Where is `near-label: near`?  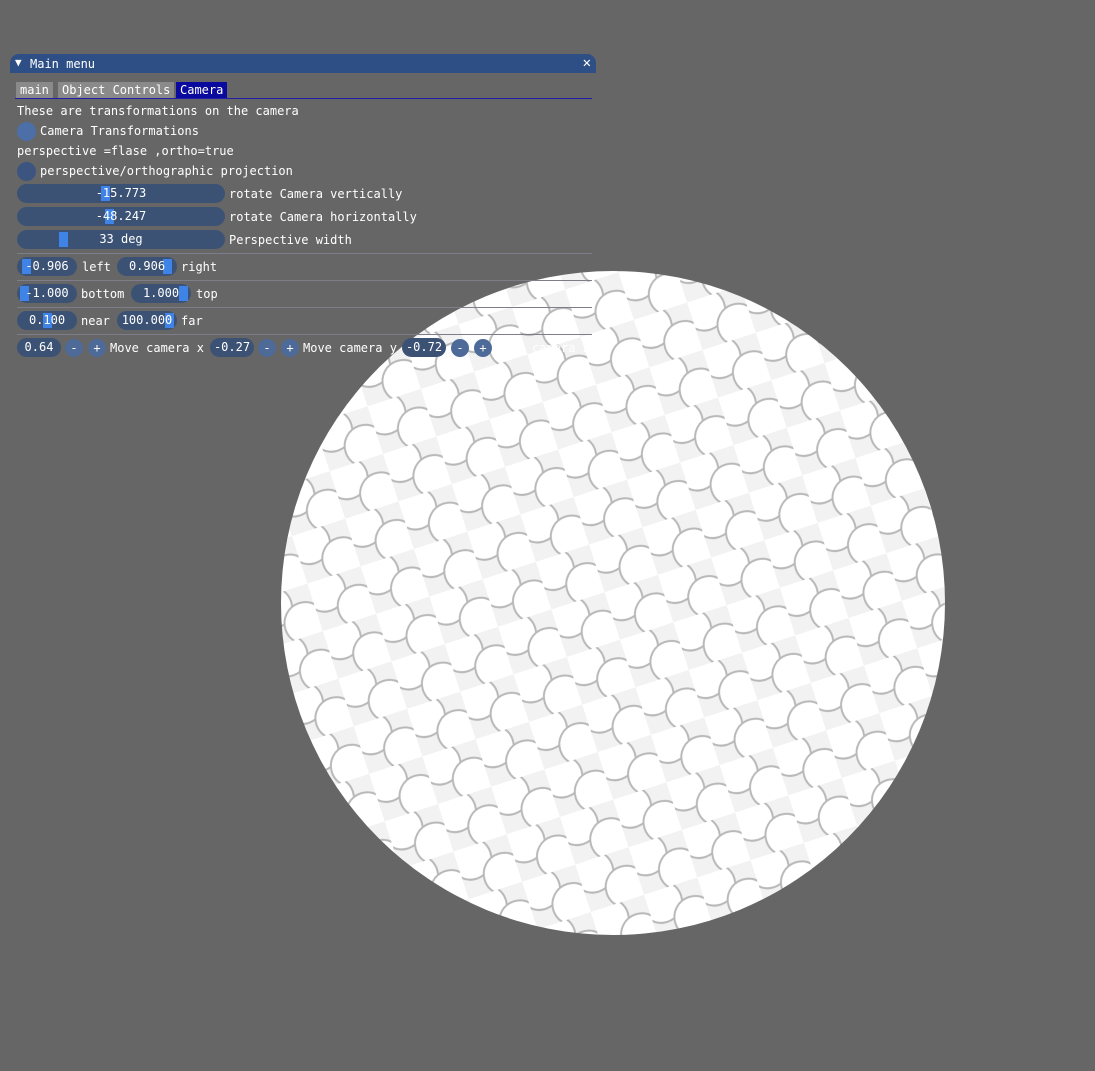 near-label: near is located at coordinates (95, 321).